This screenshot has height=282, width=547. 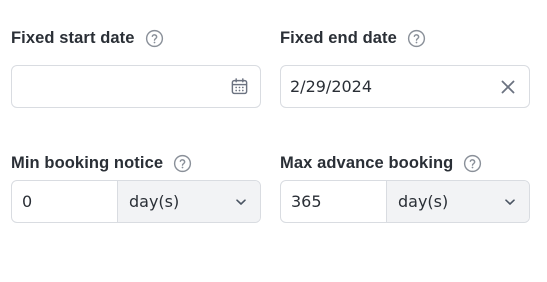 I want to click on min-booking-notice-unit-select: day(s), so click(x=189, y=201).